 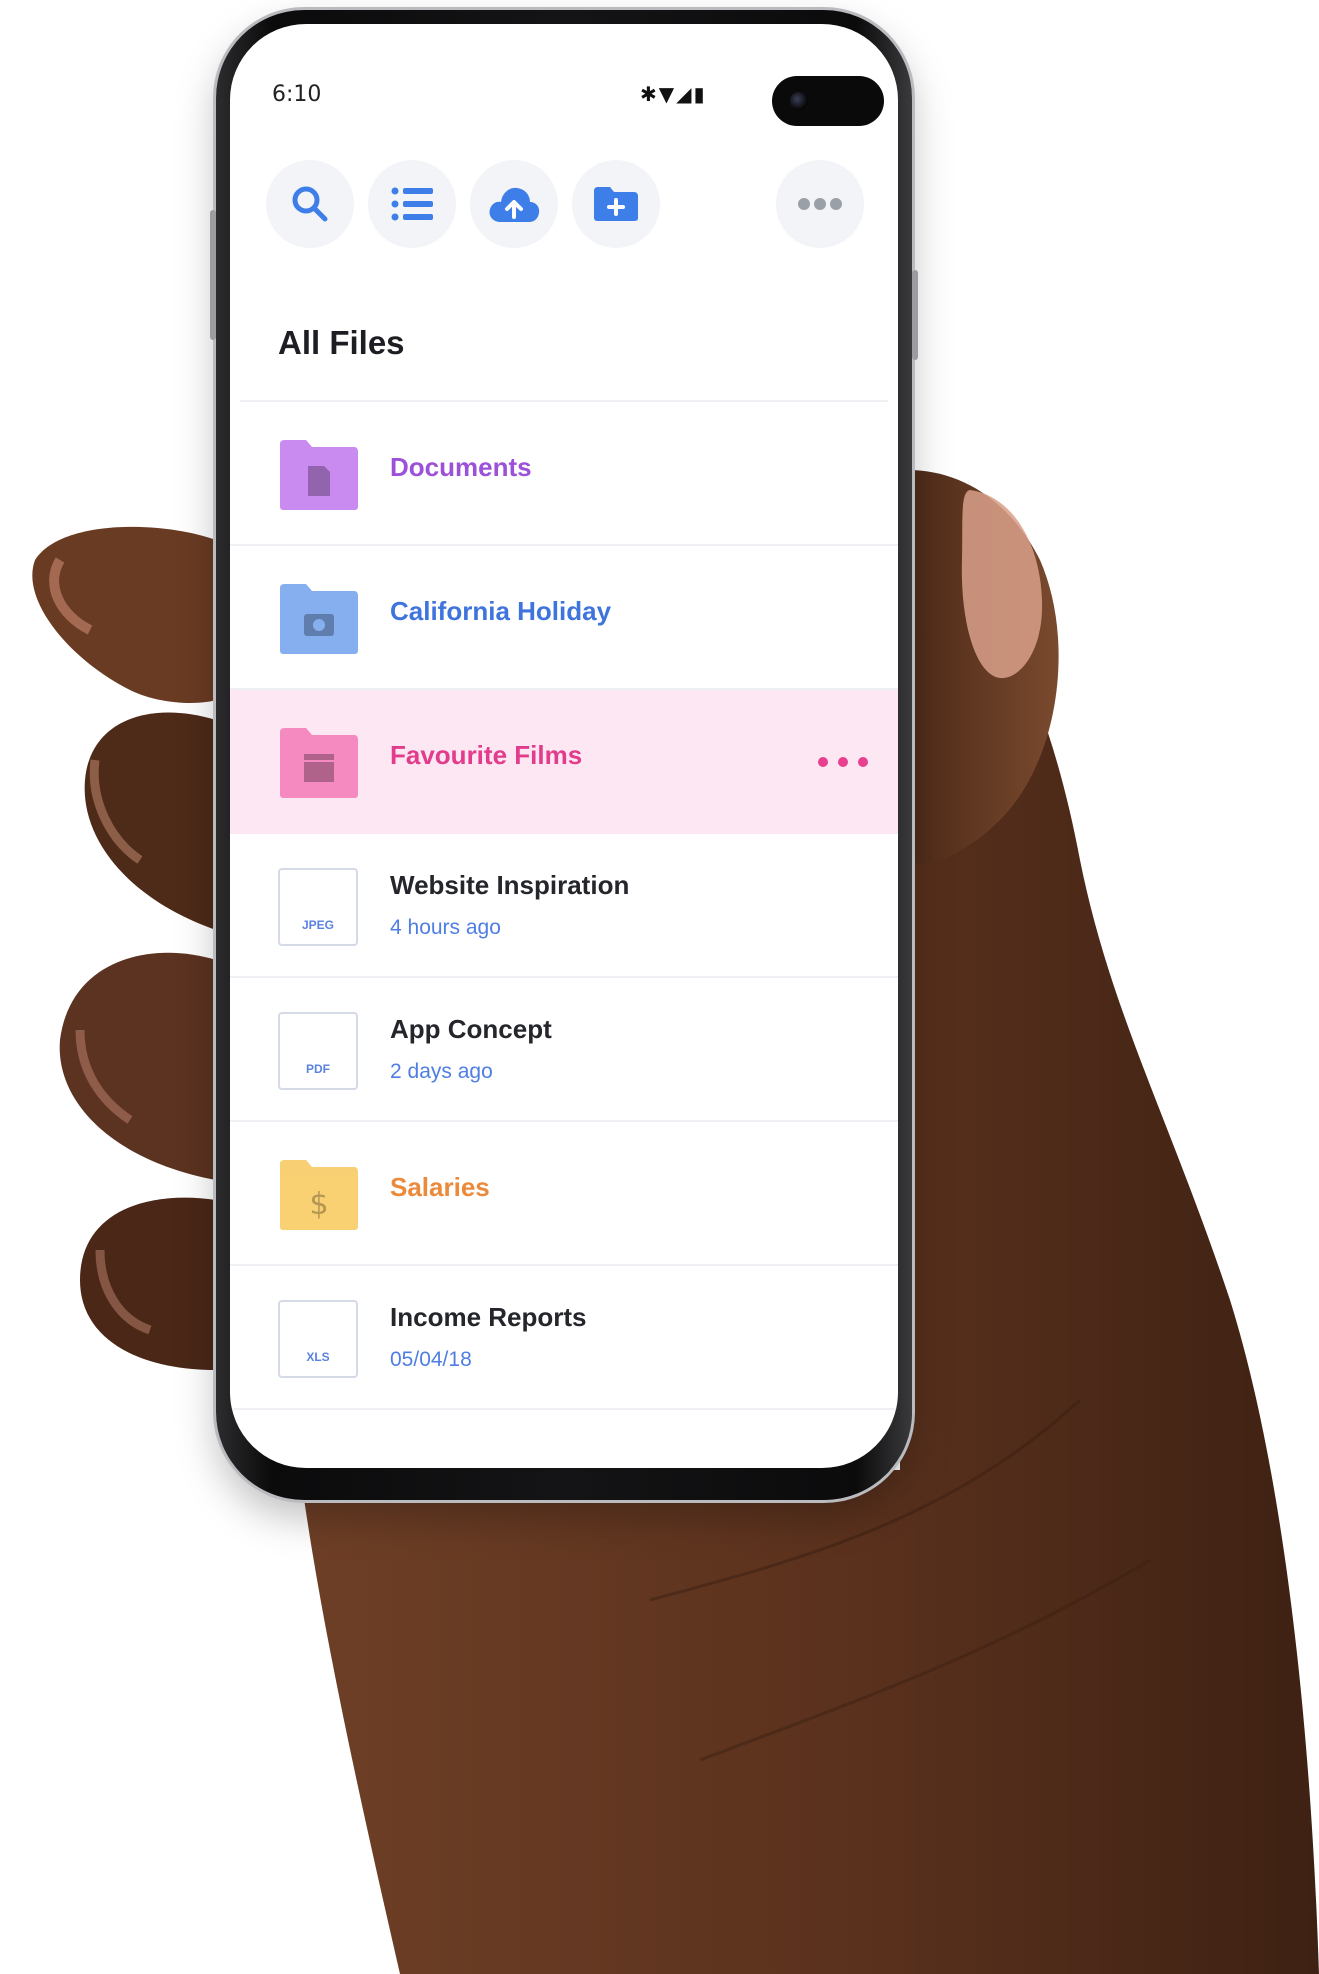 What do you see at coordinates (501, 611) in the screenshot?
I see `item-name: California Holiday` at bounding box center [501, 611].